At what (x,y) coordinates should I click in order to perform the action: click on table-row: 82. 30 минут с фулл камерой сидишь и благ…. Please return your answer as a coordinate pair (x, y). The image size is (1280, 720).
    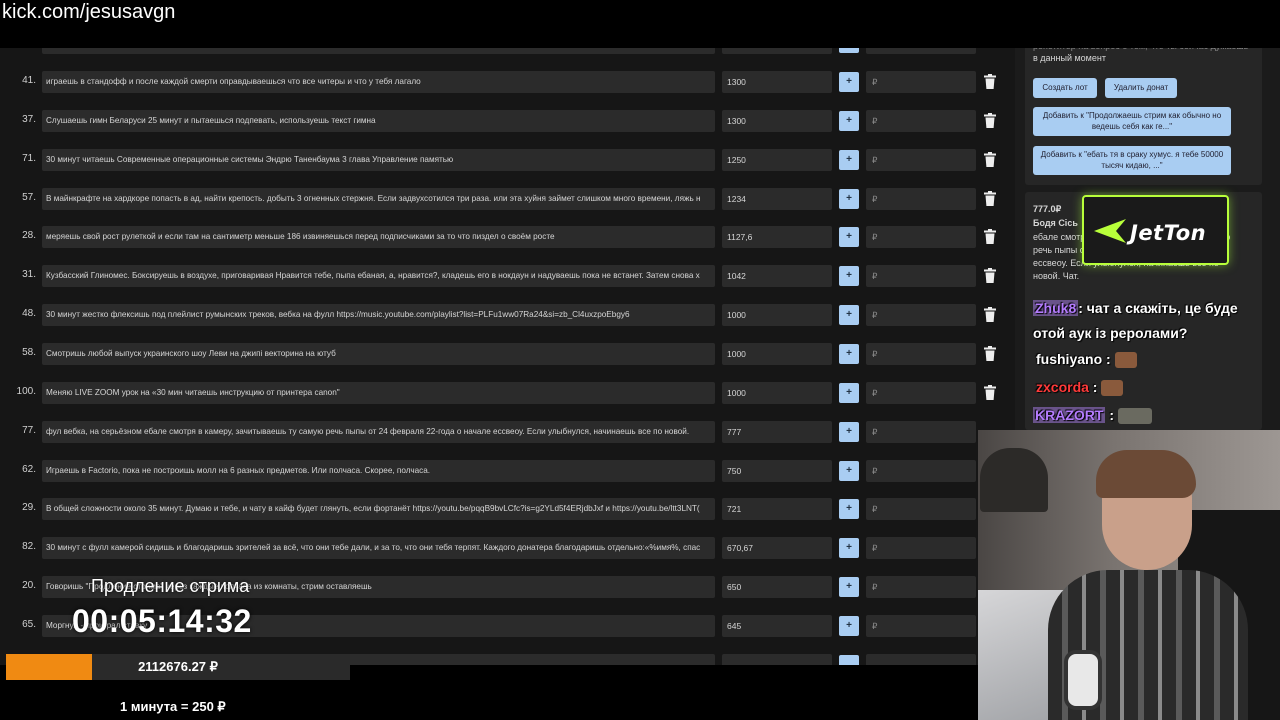
    Looking at the image, I should click on (507, 548).